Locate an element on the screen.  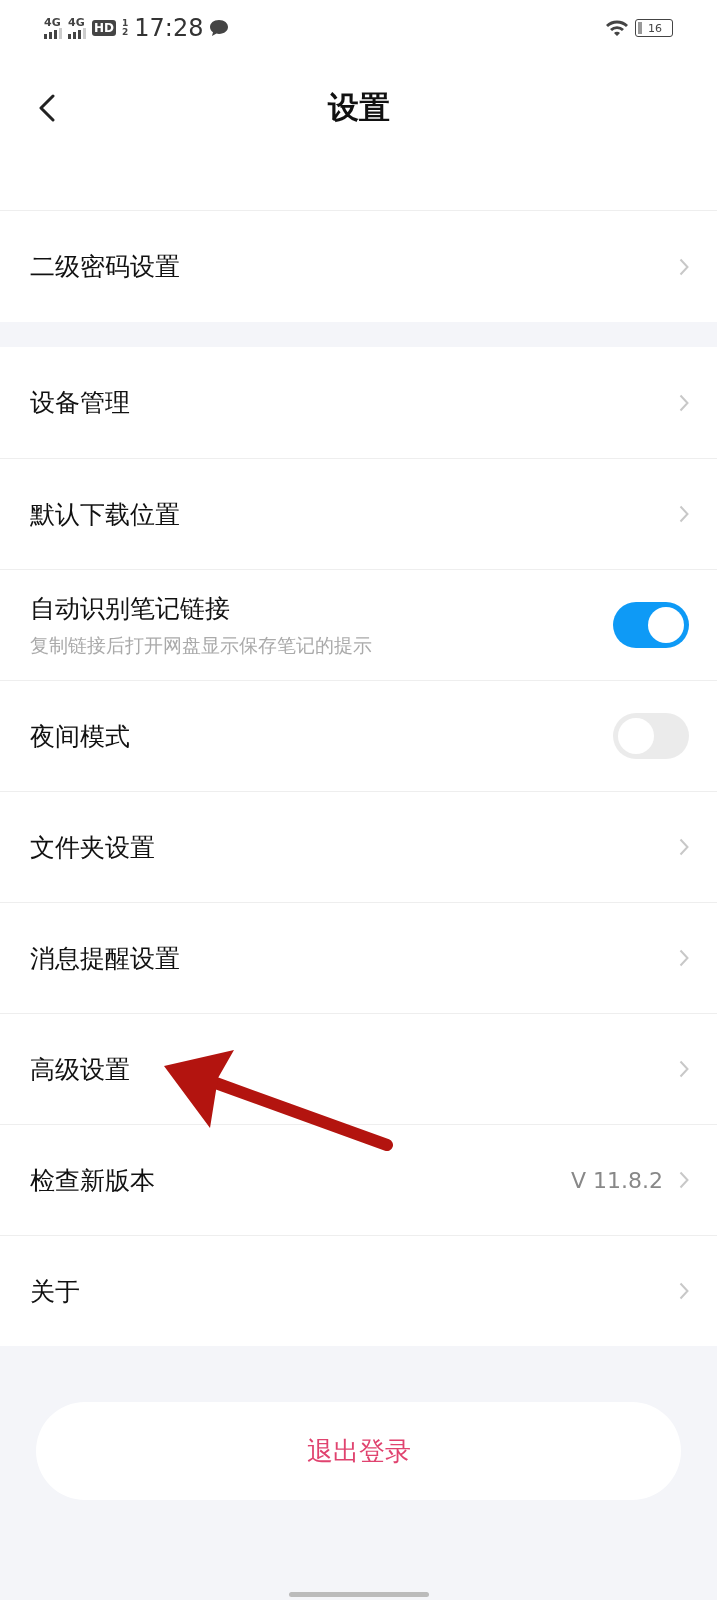
message-icon is located at coordinates (219, 28).